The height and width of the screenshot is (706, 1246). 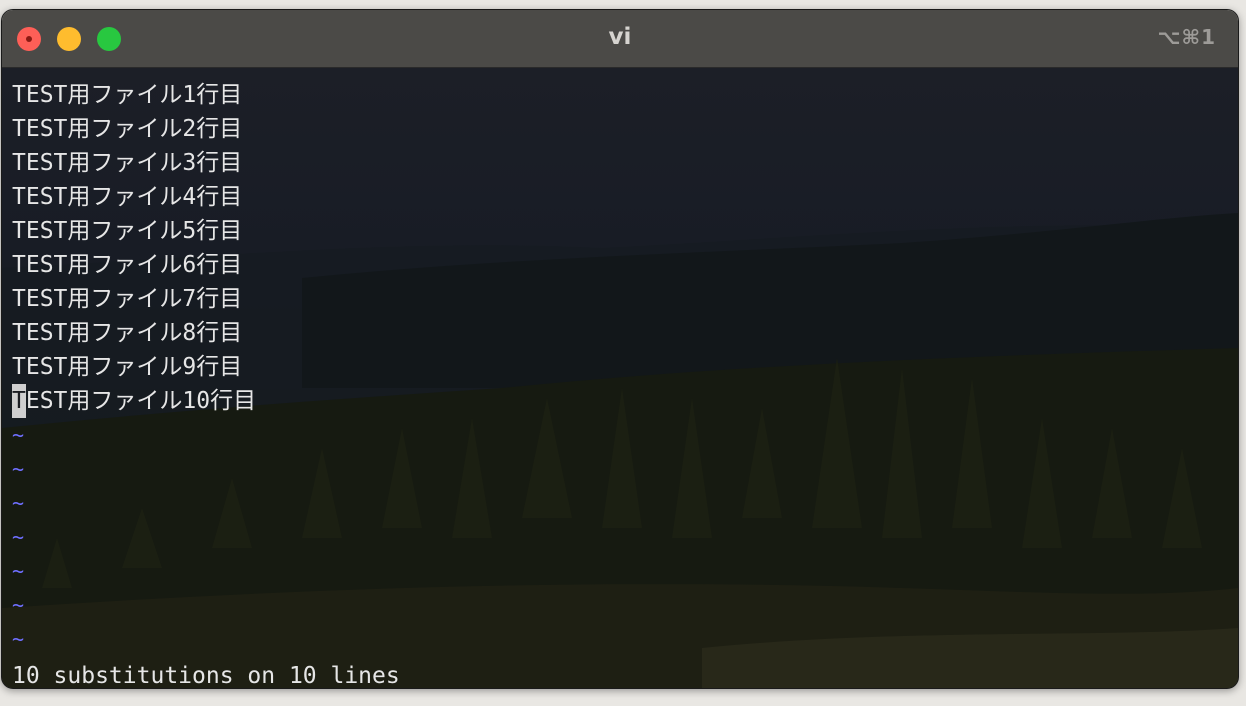 What do you see at coordinates (141, 401) in the screenshot?
I see `cursor-line-text: EST用ファイル10行目` at bounding box center [141, 401].